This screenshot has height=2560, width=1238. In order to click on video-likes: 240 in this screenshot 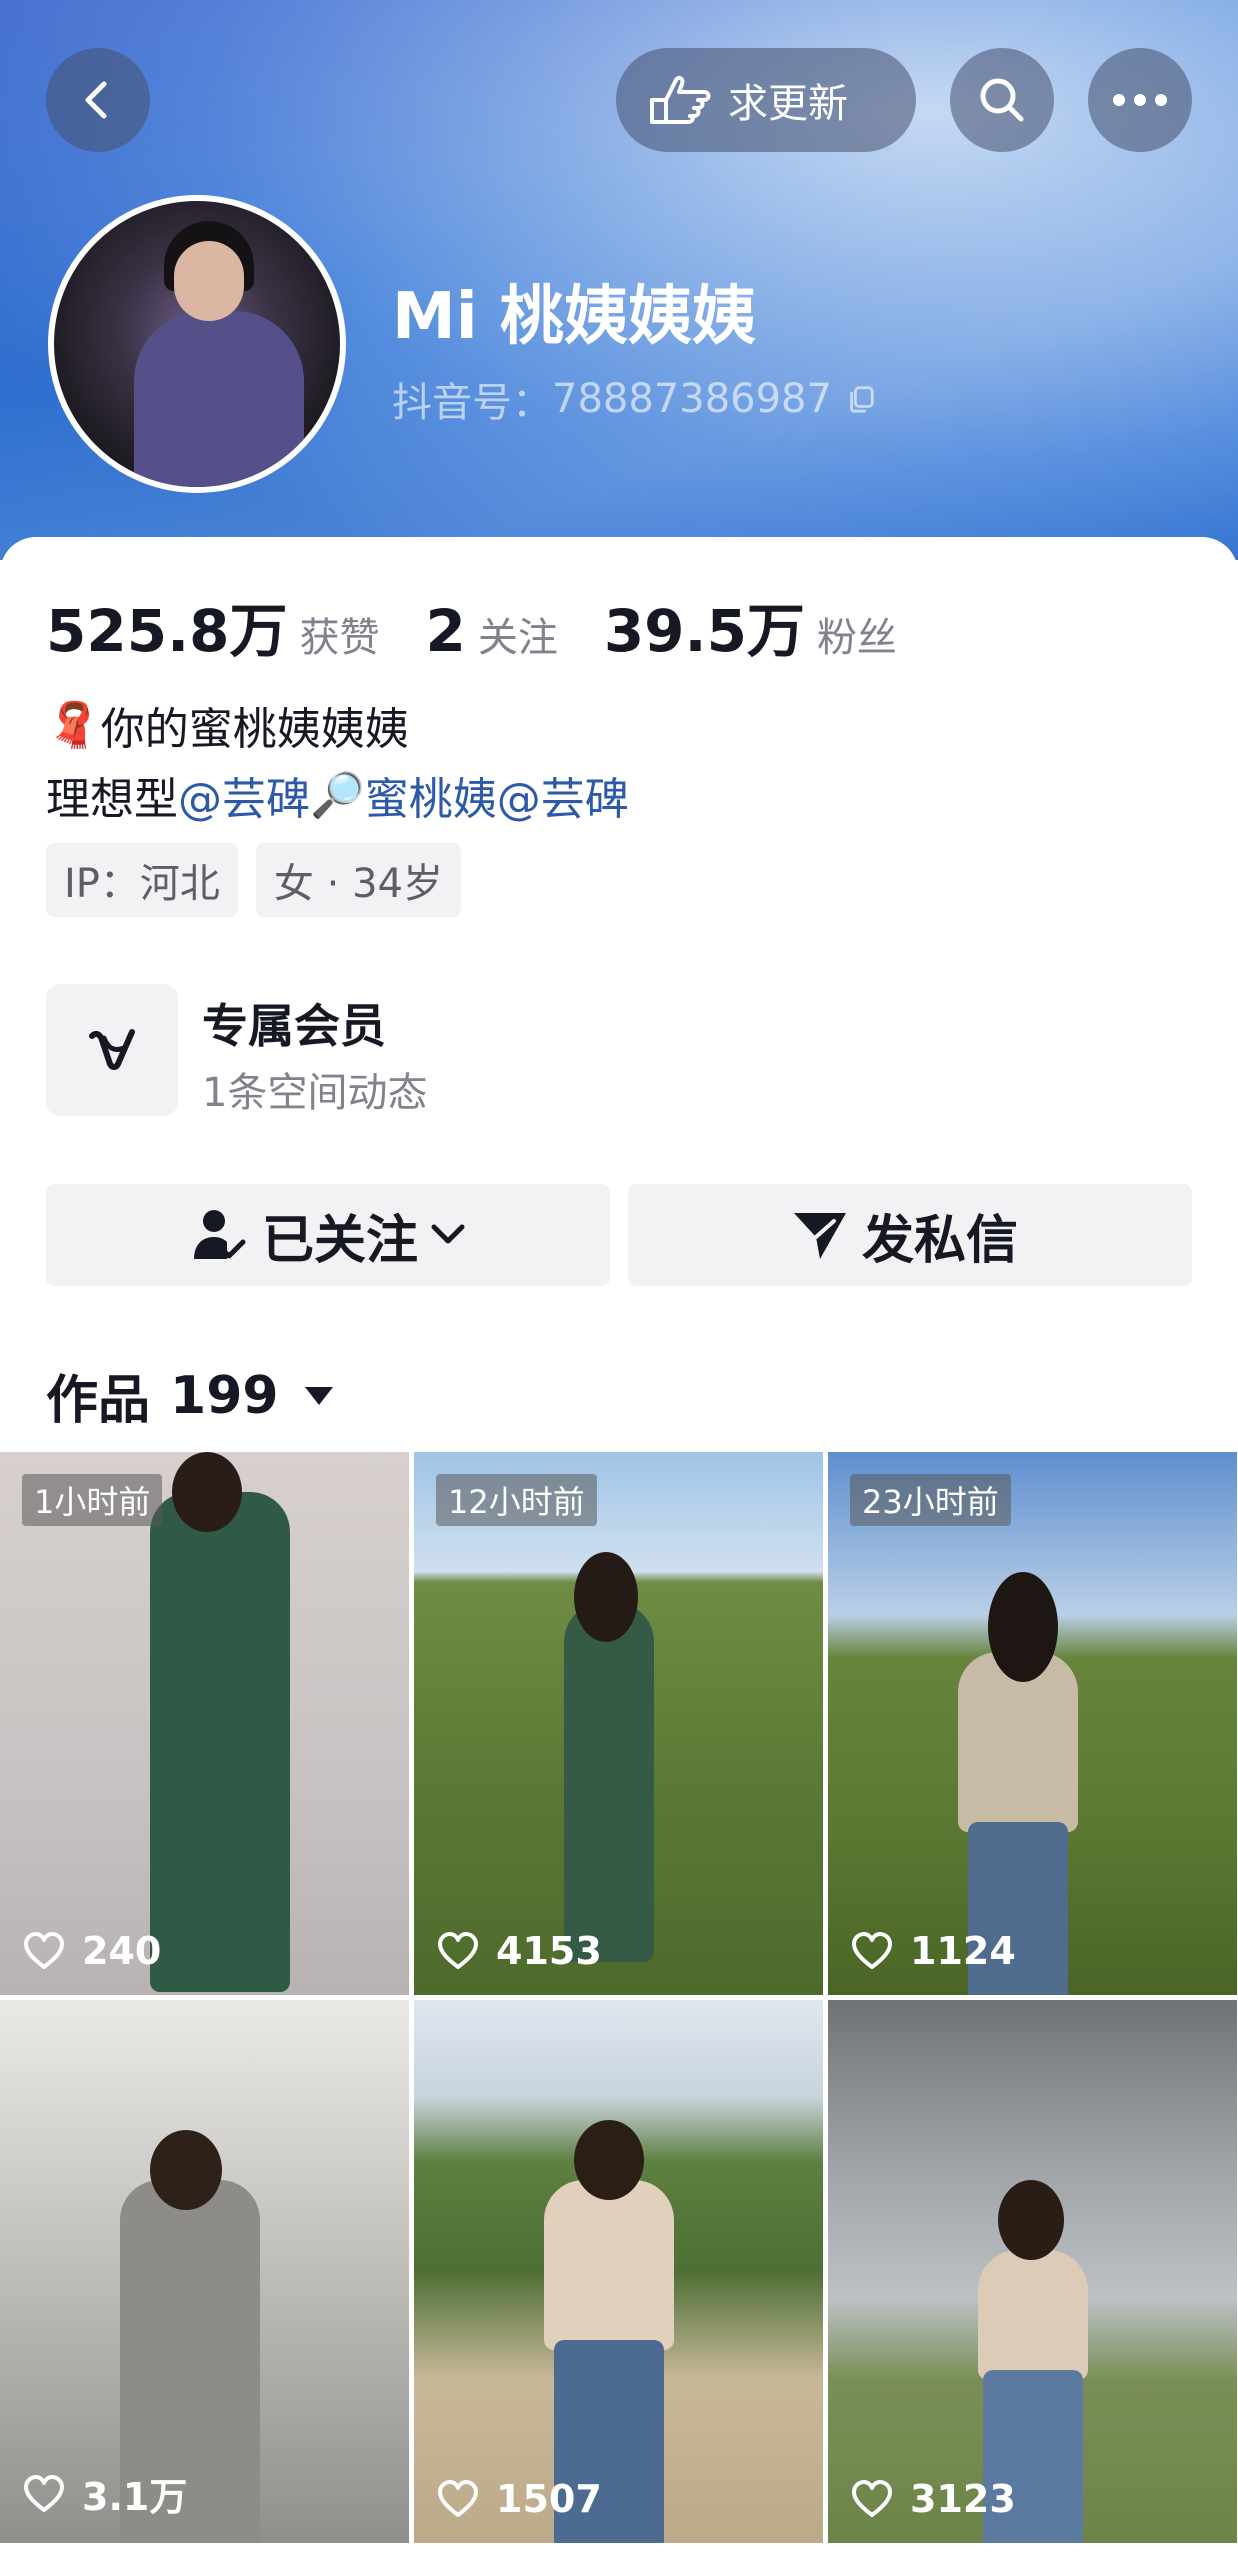, I will do `click(91, 1951)`.